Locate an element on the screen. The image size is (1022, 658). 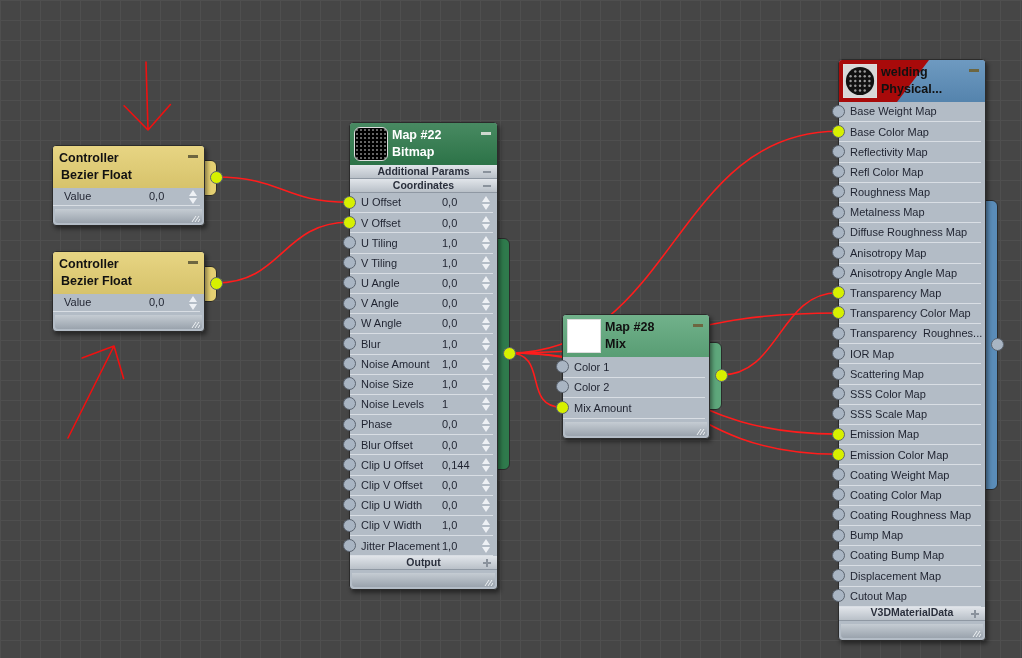
param-label: Reflectivity Map is located at coordinates (889, 152).